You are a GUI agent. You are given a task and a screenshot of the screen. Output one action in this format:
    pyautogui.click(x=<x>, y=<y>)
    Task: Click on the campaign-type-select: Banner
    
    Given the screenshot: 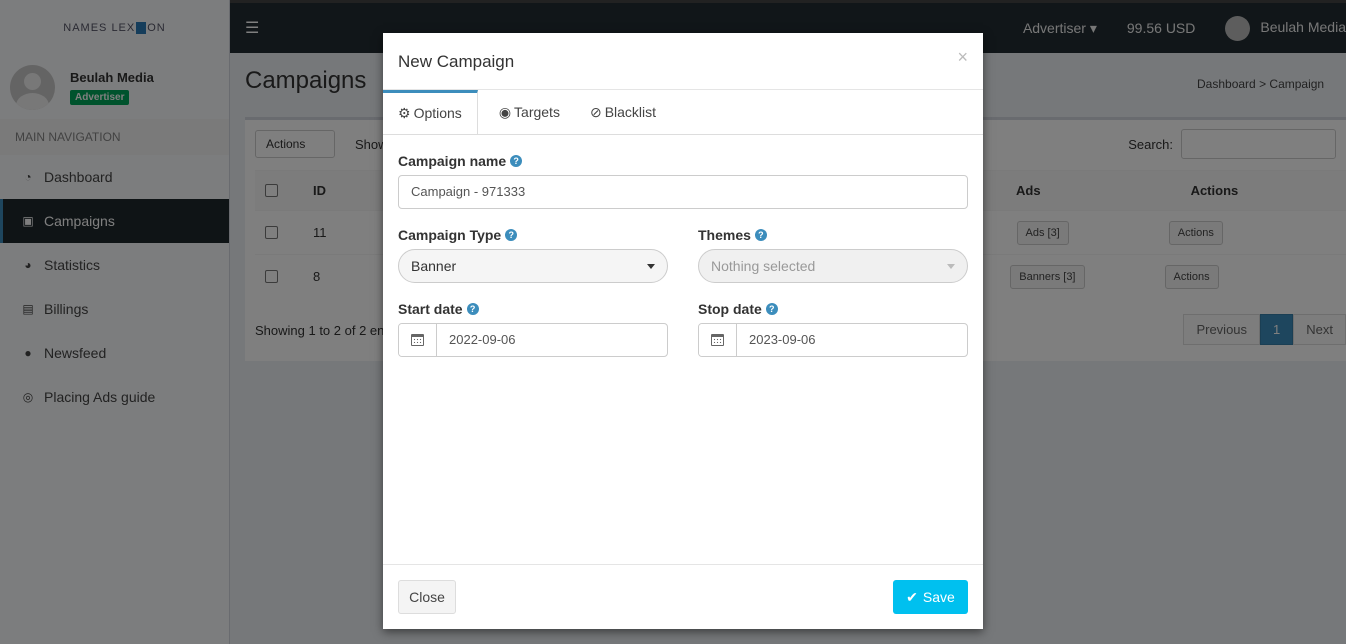 What is the action you would take?
    pyautogui.click(x=533, y=266)
    